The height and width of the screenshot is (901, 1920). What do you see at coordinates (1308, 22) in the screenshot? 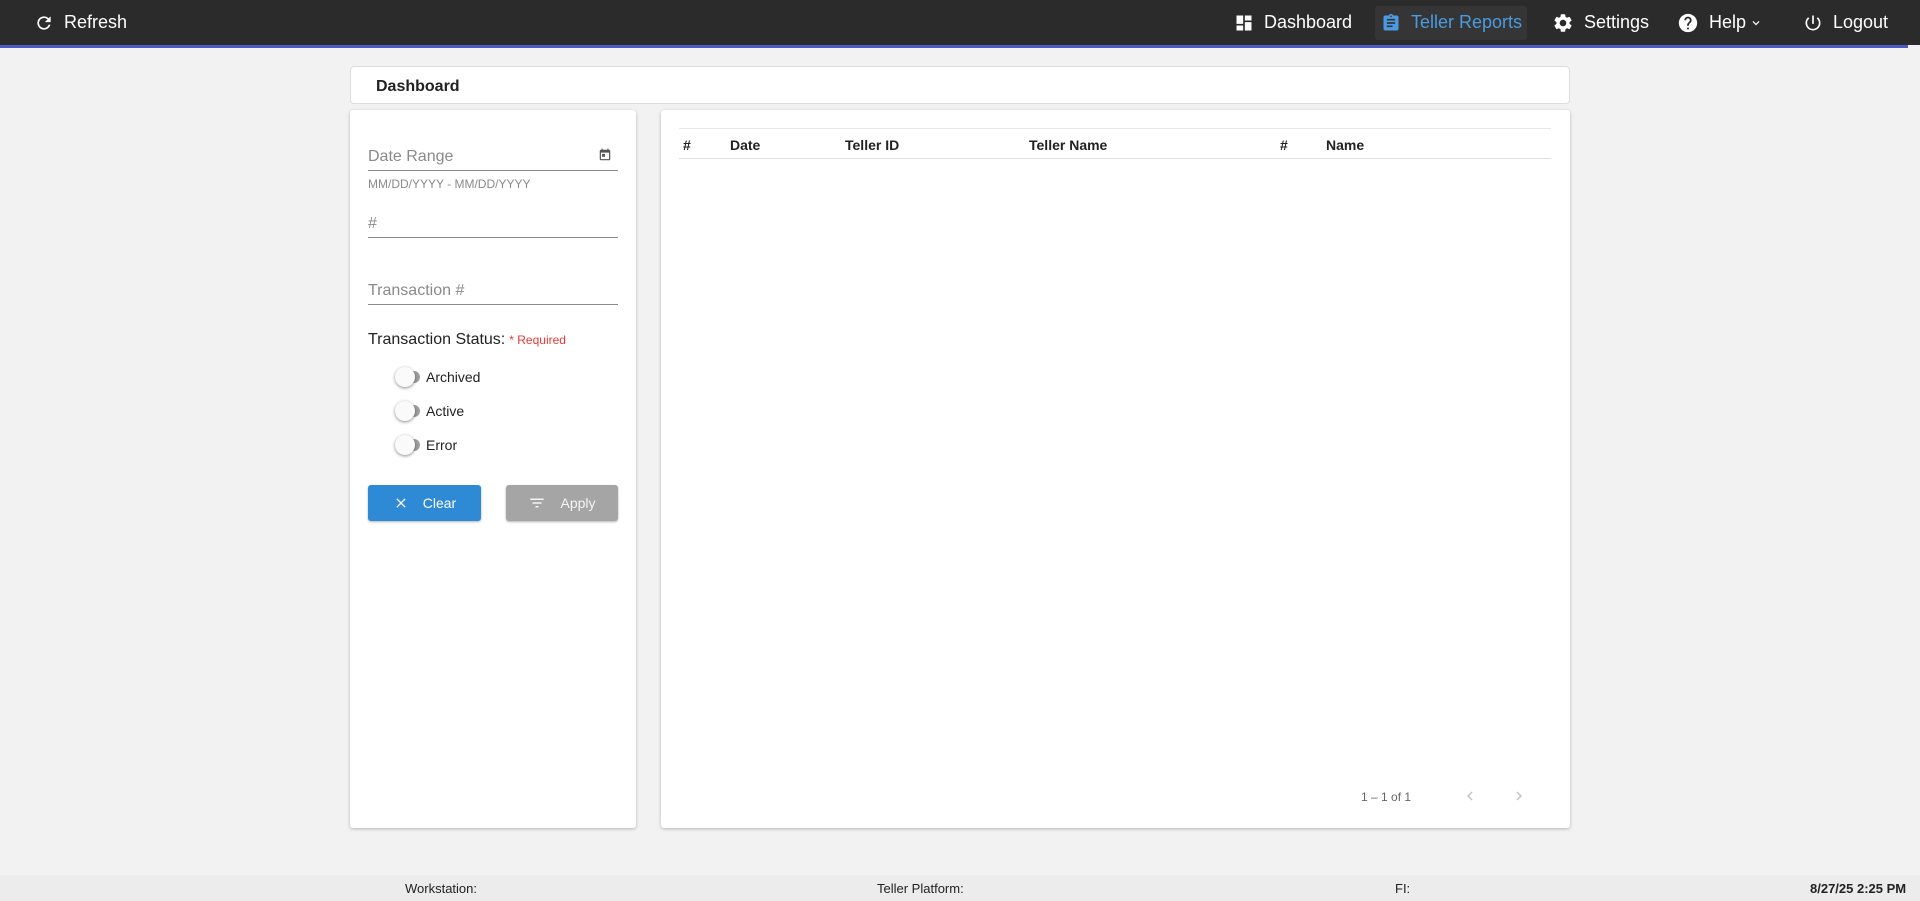
I see `nav-dashboard-label: Dashboard` at bounding box center [1308, 22].